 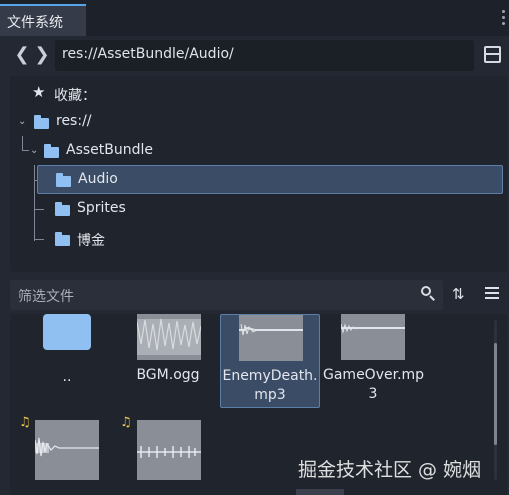 I want to click on tree-item-label: Sprites, so click(x=101, y=208).